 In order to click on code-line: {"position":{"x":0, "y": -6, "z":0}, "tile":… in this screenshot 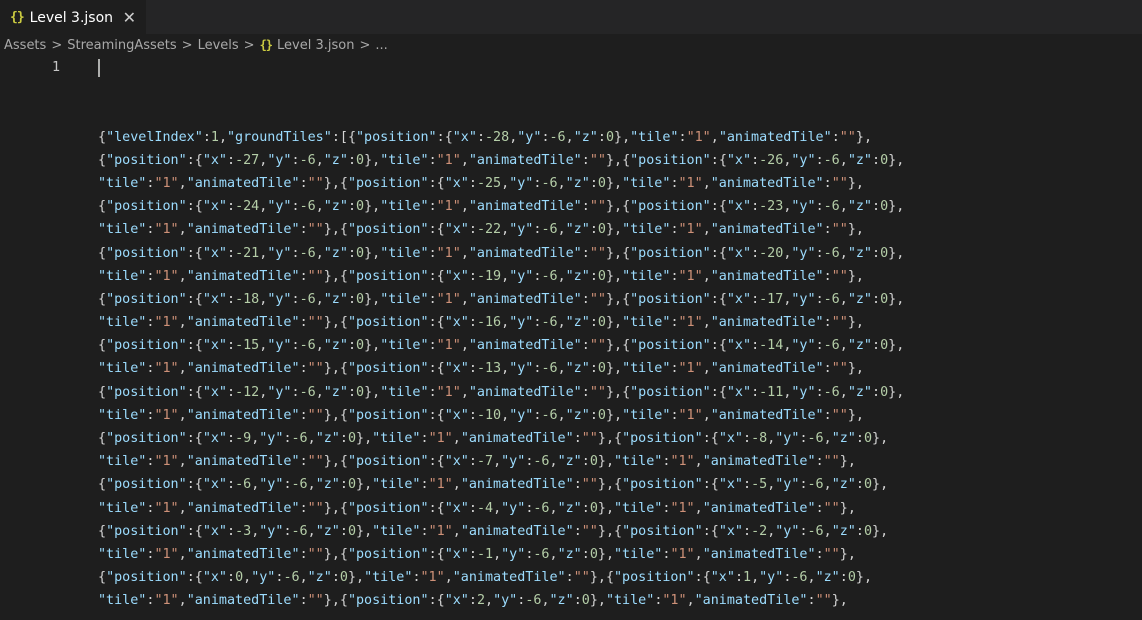, I will do `click(485, 578)`.